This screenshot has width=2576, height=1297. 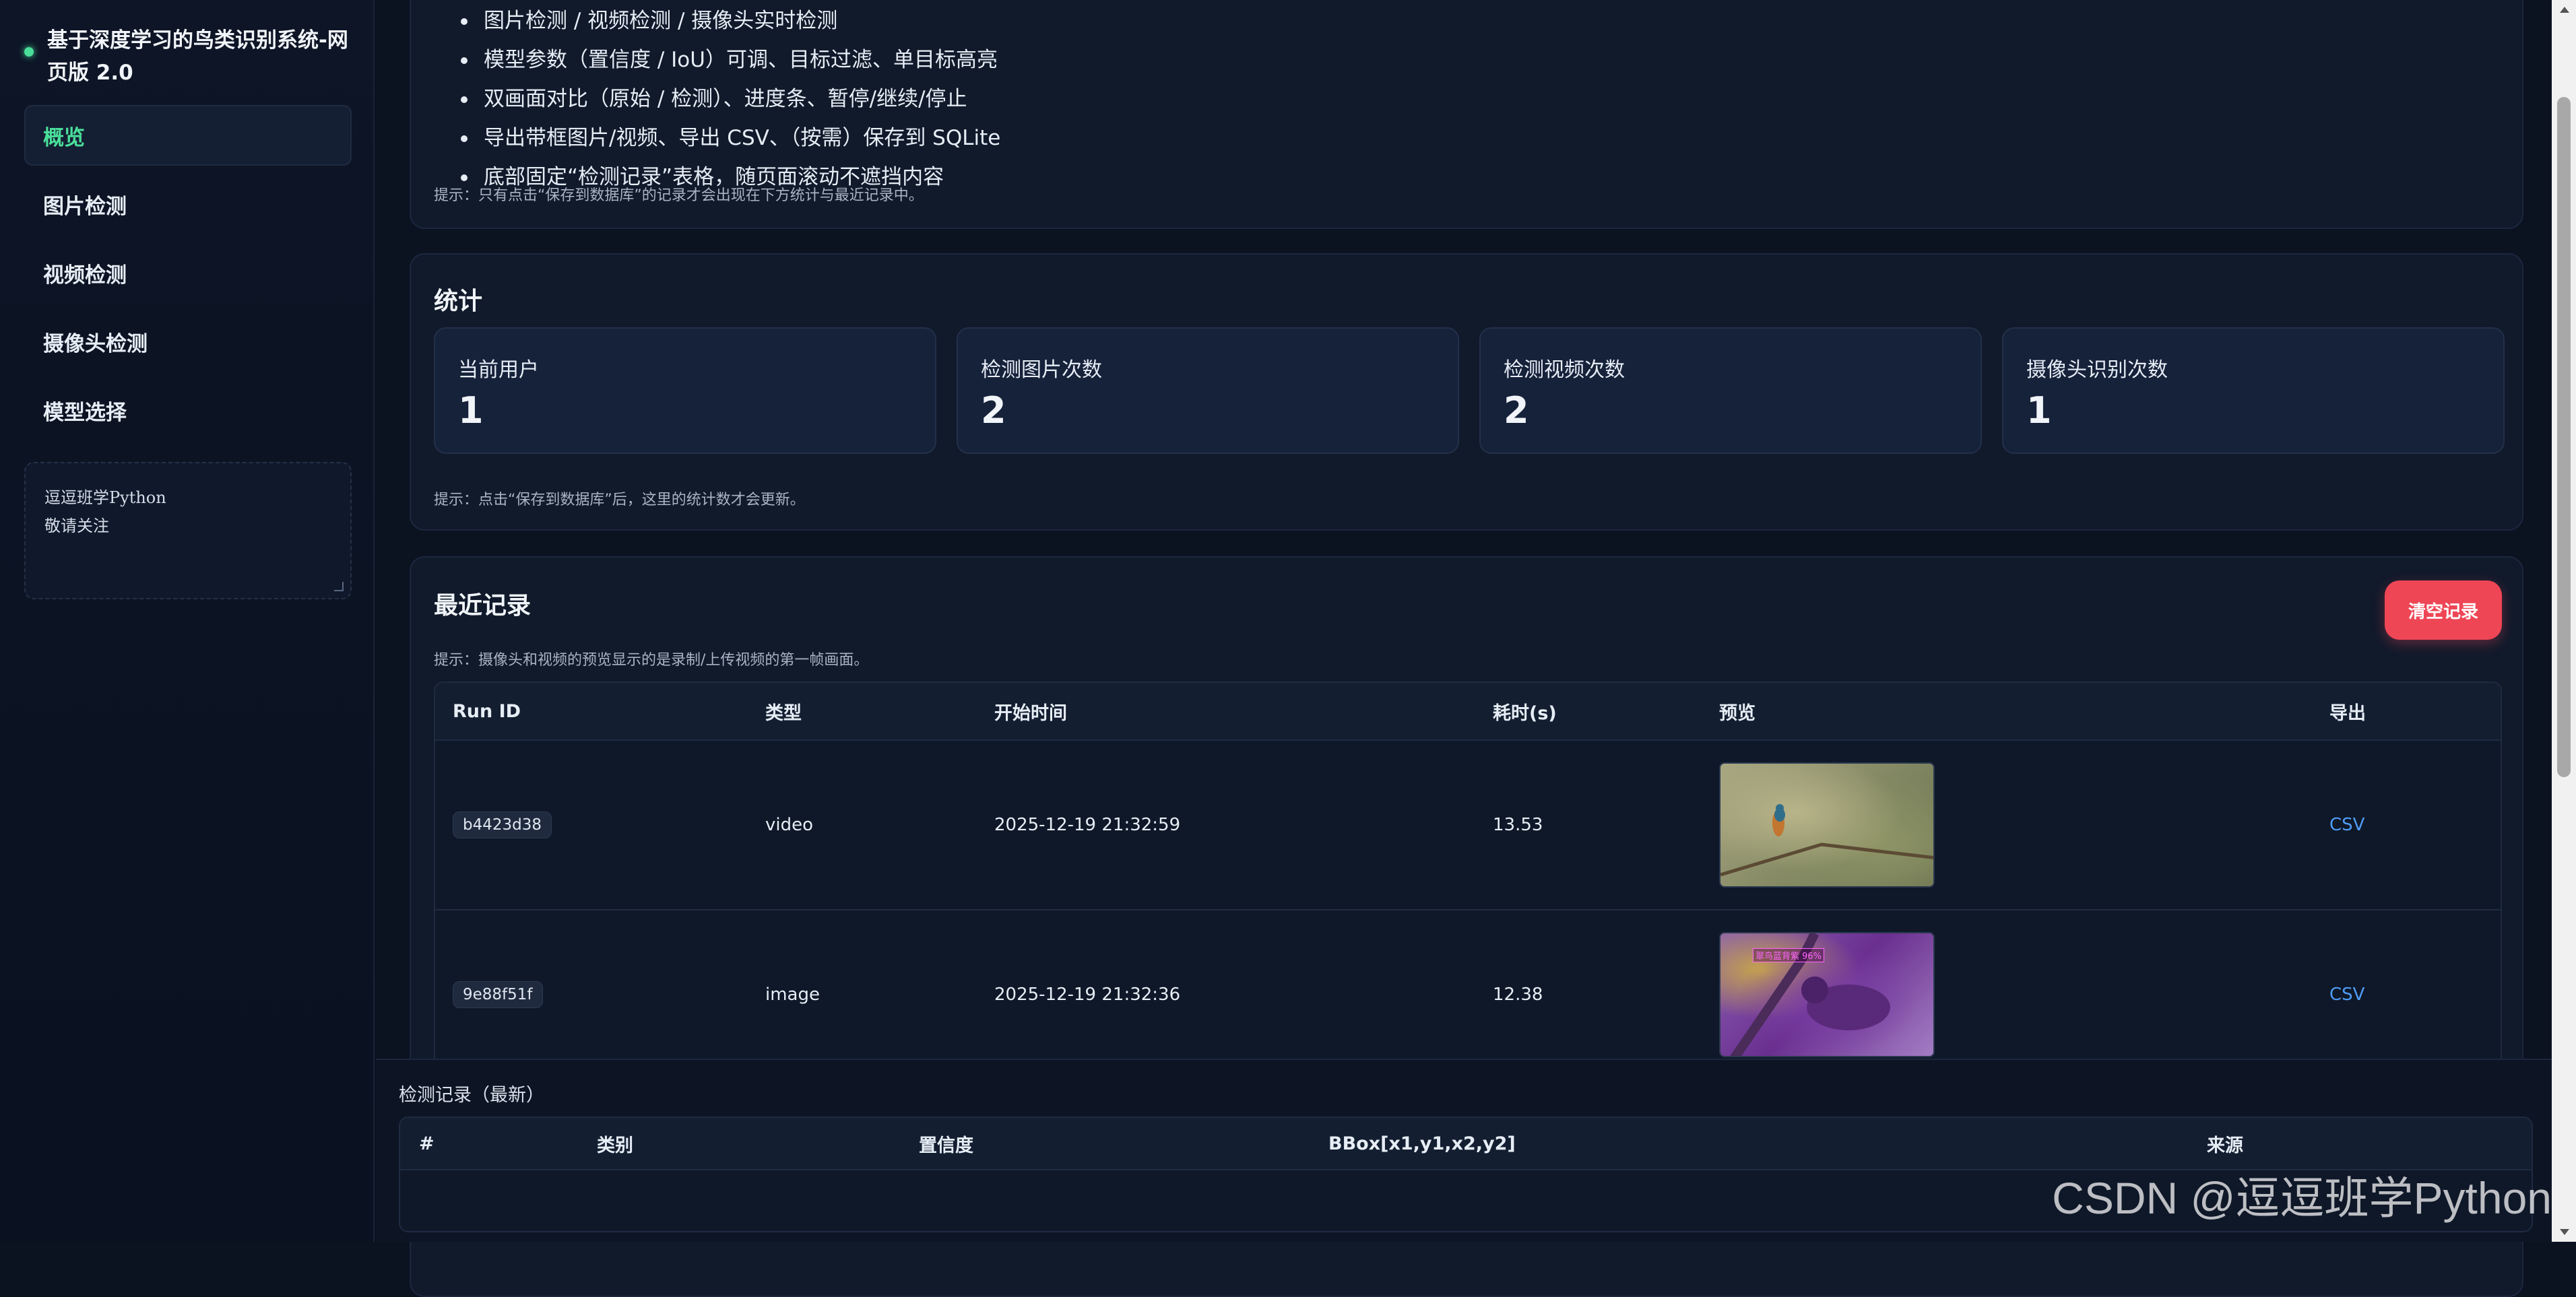 What do you see at coordinates (499, 1143) in the screenshot?
I see `column-header: #` at bounding box center [499, 1143].